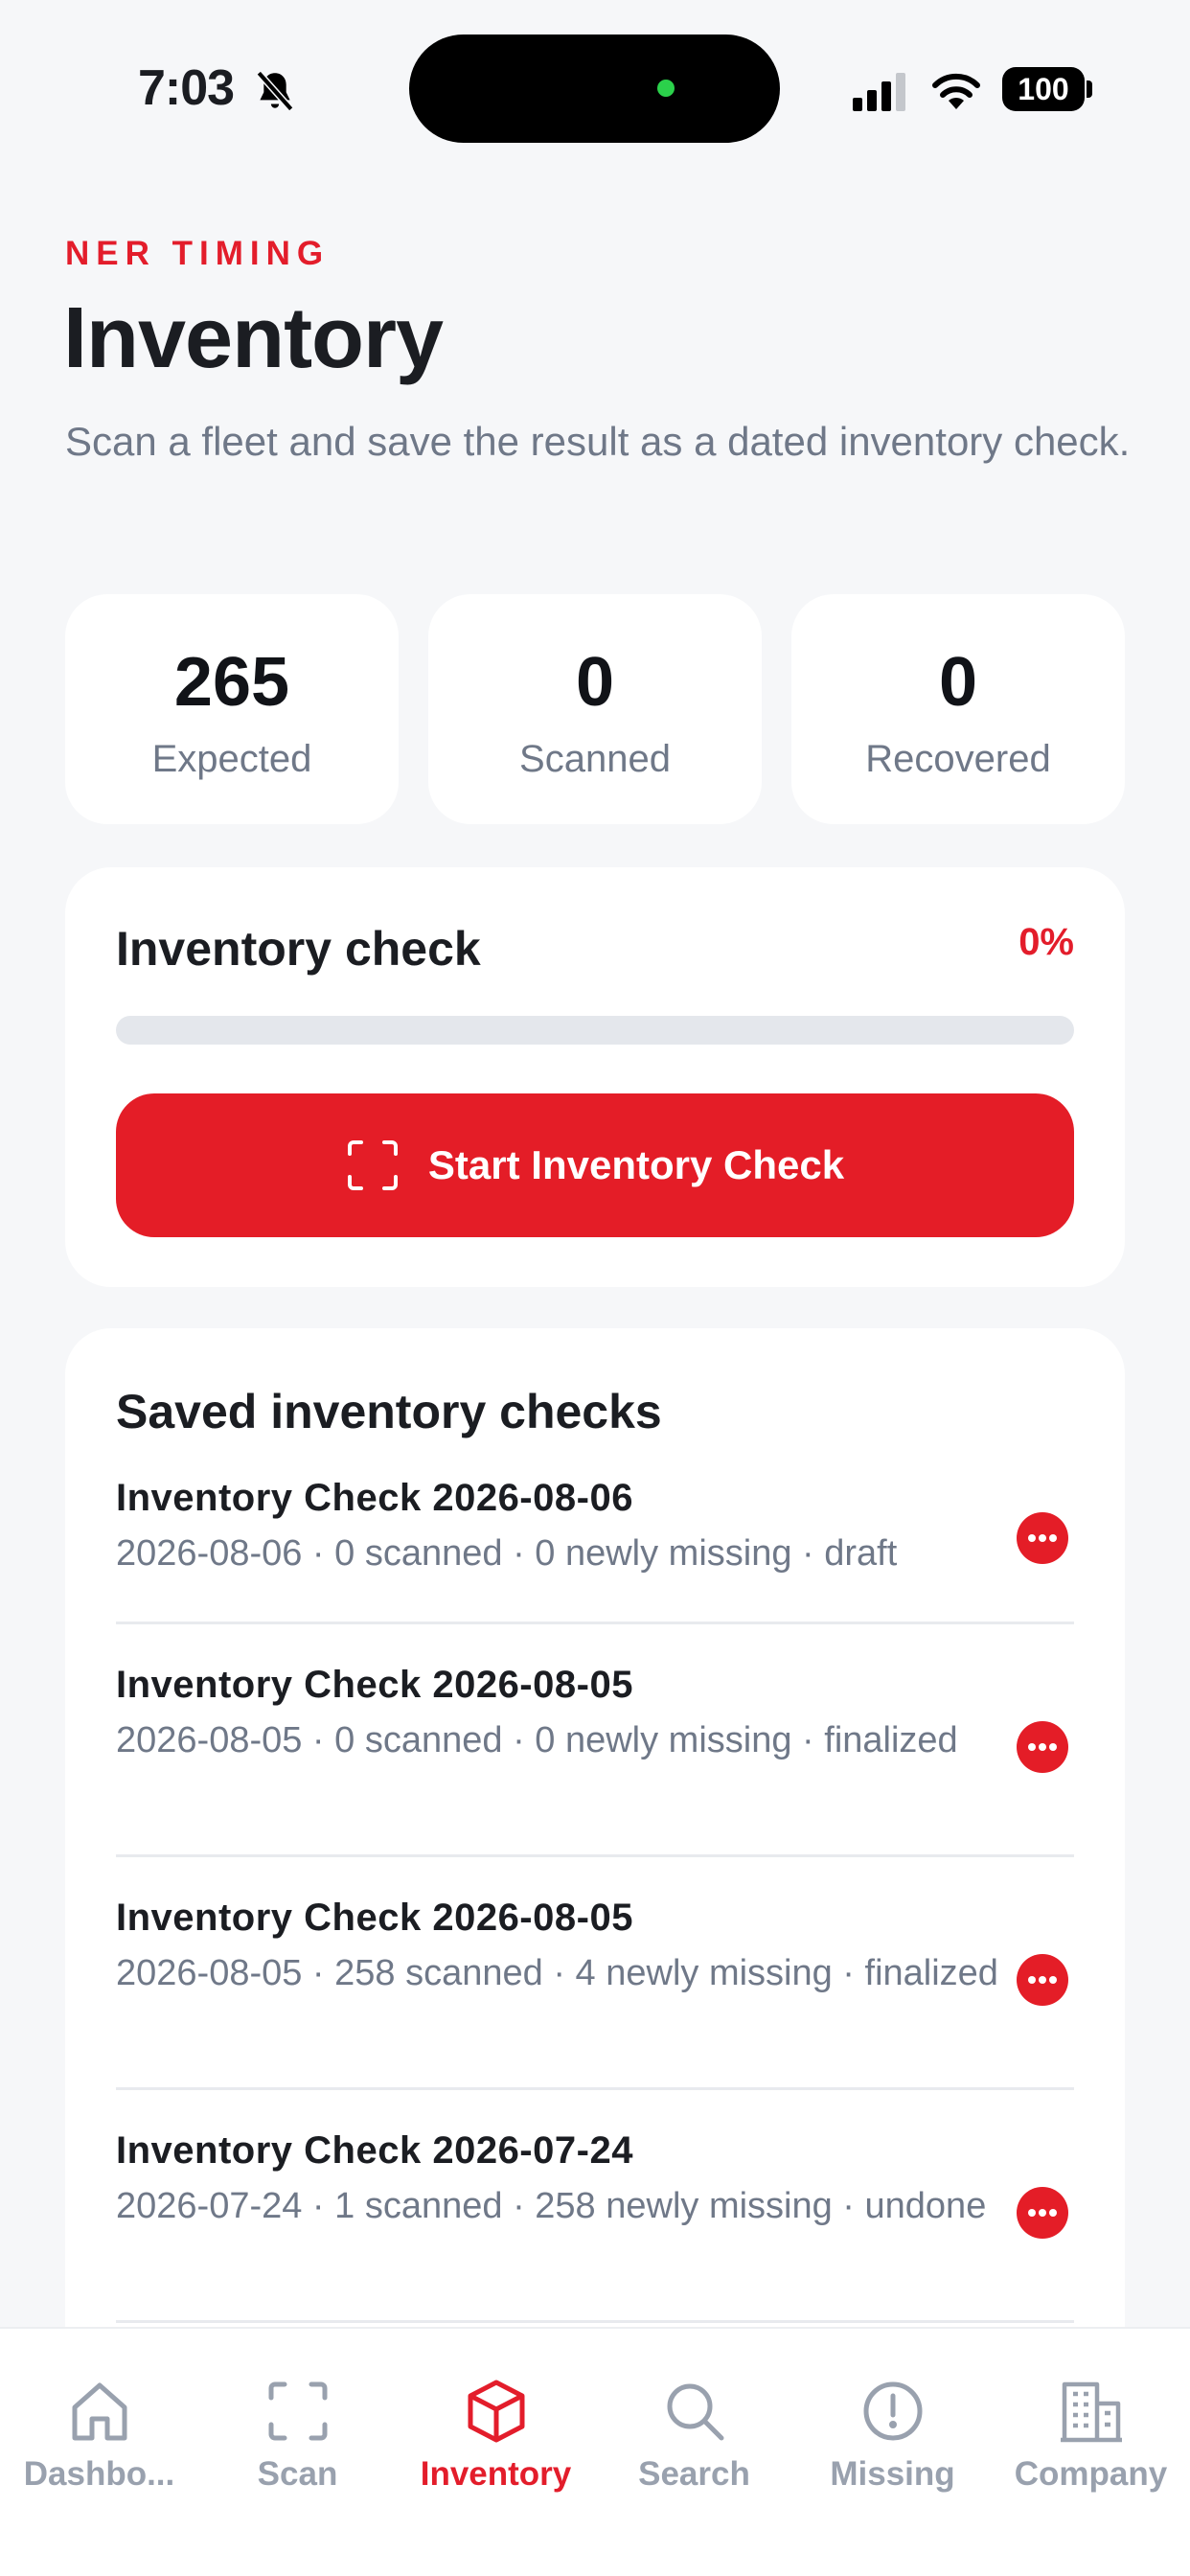 The width and height of the screenshot is (1190, 2576). Describe the element at coordinates (198, 253) in the screenshot. I see `brand-eyebrow: NER TIMING` at that location.